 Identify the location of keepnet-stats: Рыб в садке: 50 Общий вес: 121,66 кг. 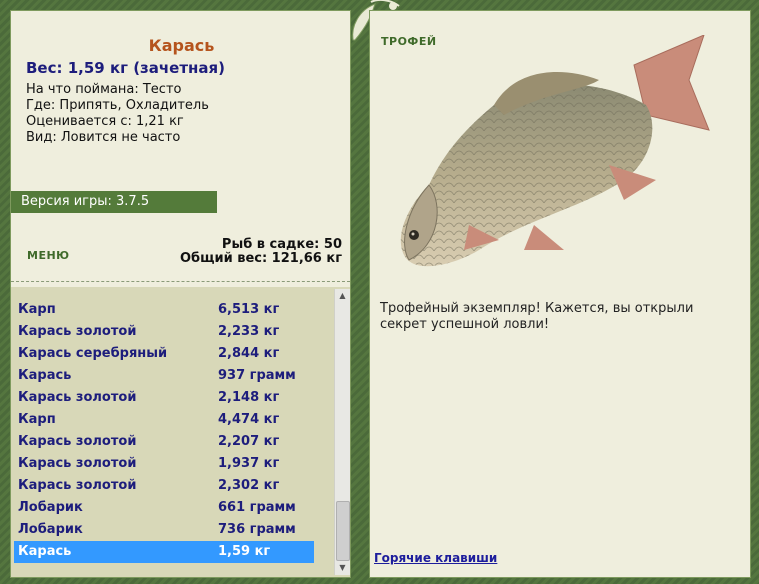
(261, 252).